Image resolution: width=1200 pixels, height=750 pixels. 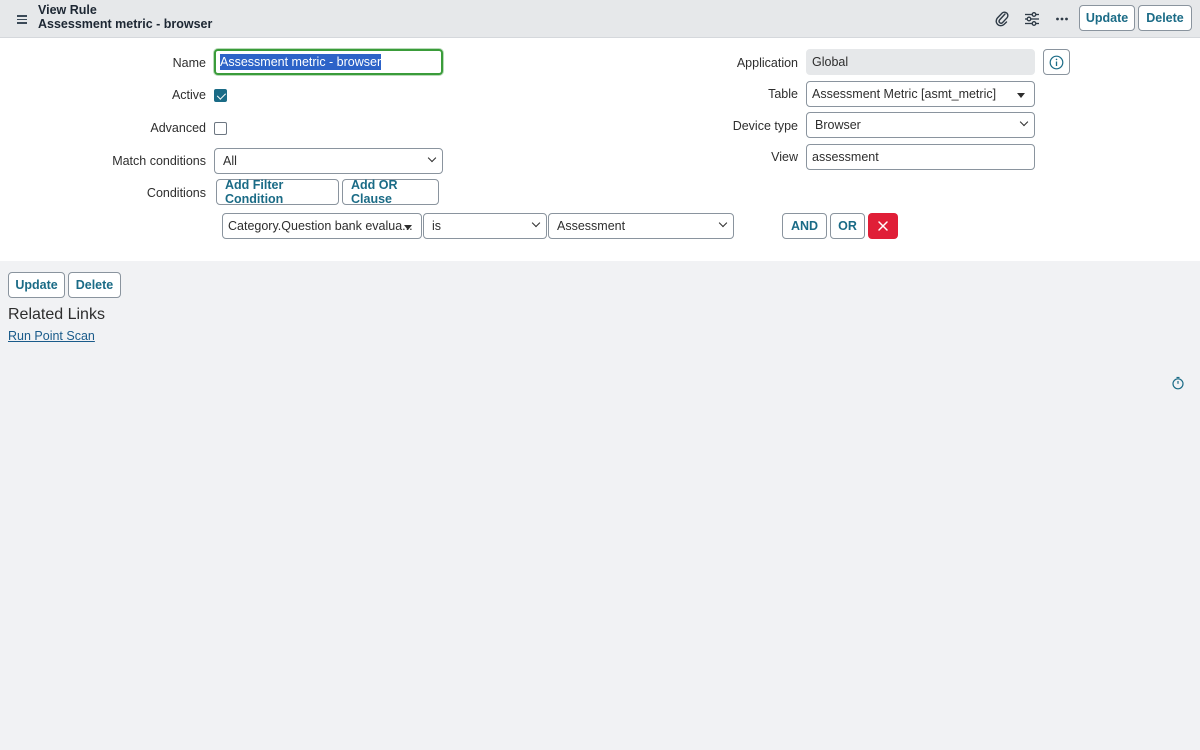 What do you see at coordinates (783, 94) in the screenshot?
I see `table-label: Table` at bounding box center [783, 94].